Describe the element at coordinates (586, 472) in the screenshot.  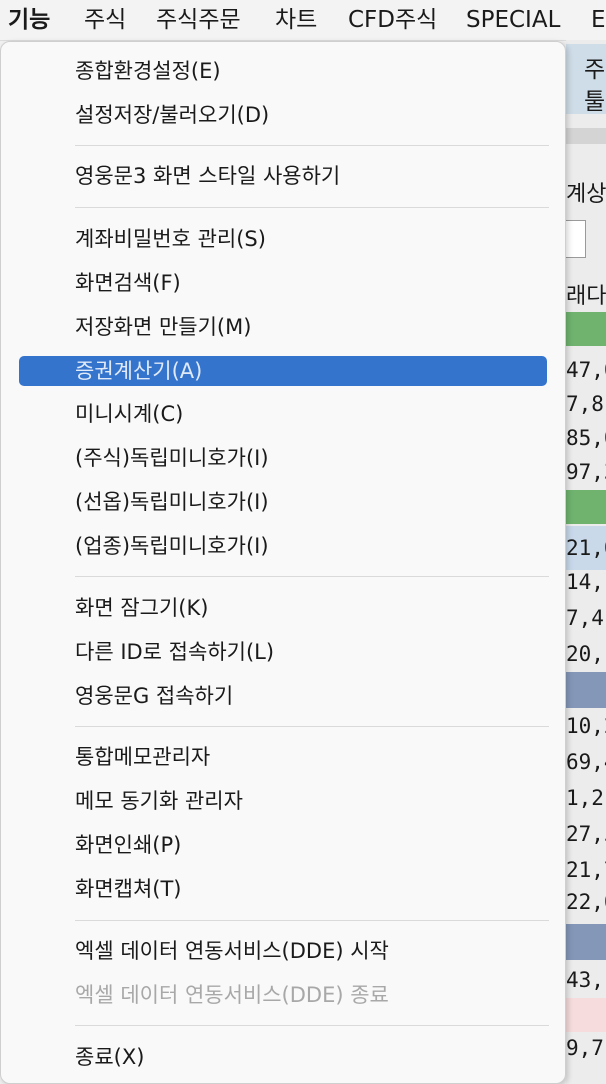
I see `table-row: 97,3` at that location.